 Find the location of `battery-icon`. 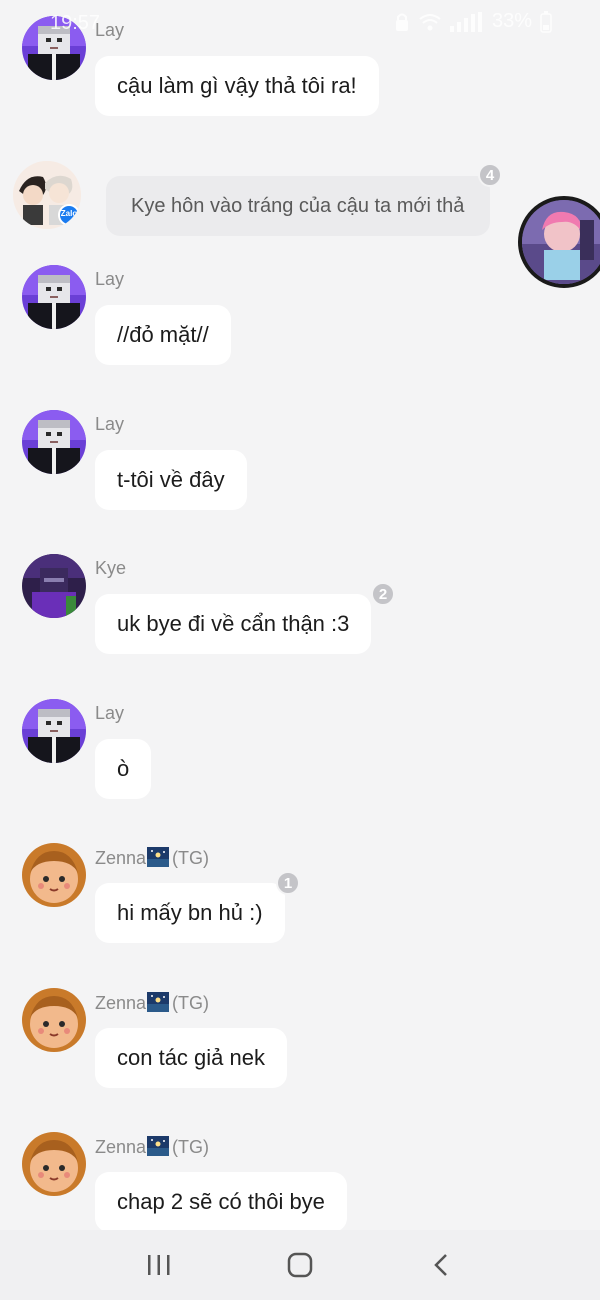

battery-icon is located at coordinates (546, 21).